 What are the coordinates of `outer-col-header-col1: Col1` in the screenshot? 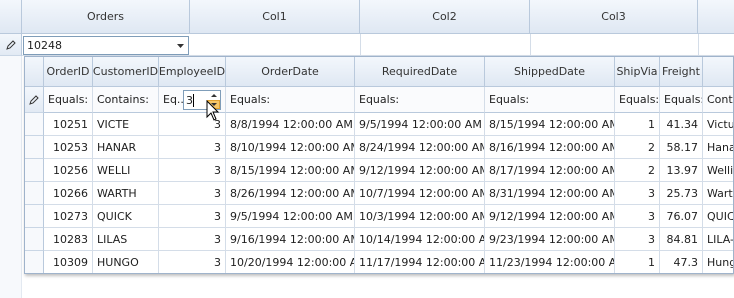 It's located at (275, 17).